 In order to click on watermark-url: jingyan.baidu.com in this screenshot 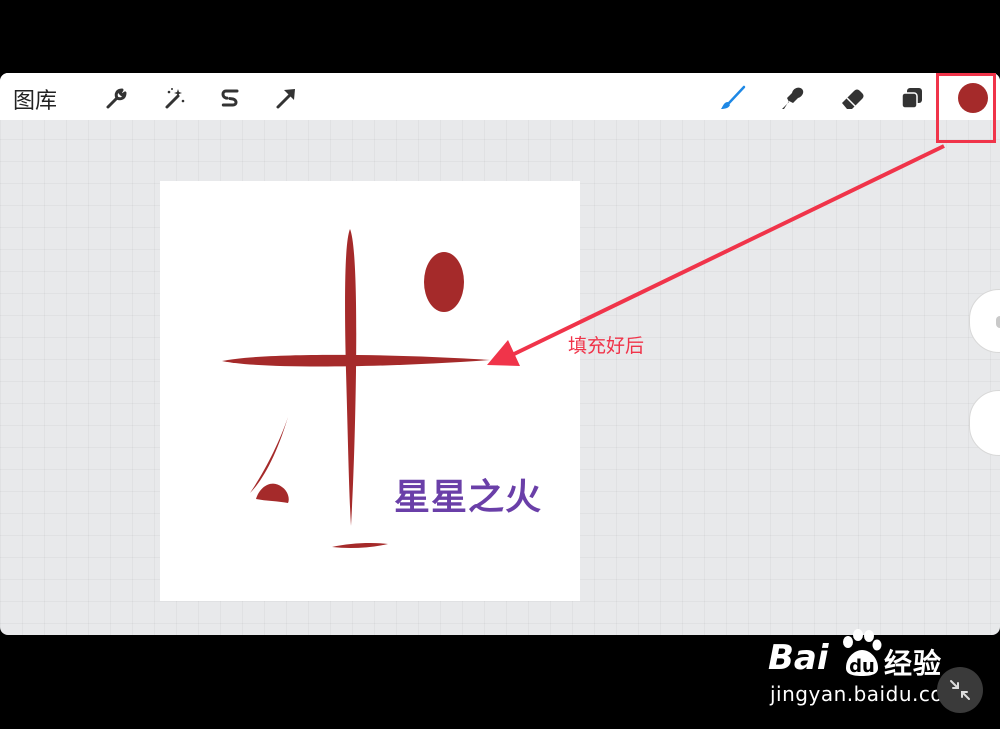, I will do `click(867, 694)`.